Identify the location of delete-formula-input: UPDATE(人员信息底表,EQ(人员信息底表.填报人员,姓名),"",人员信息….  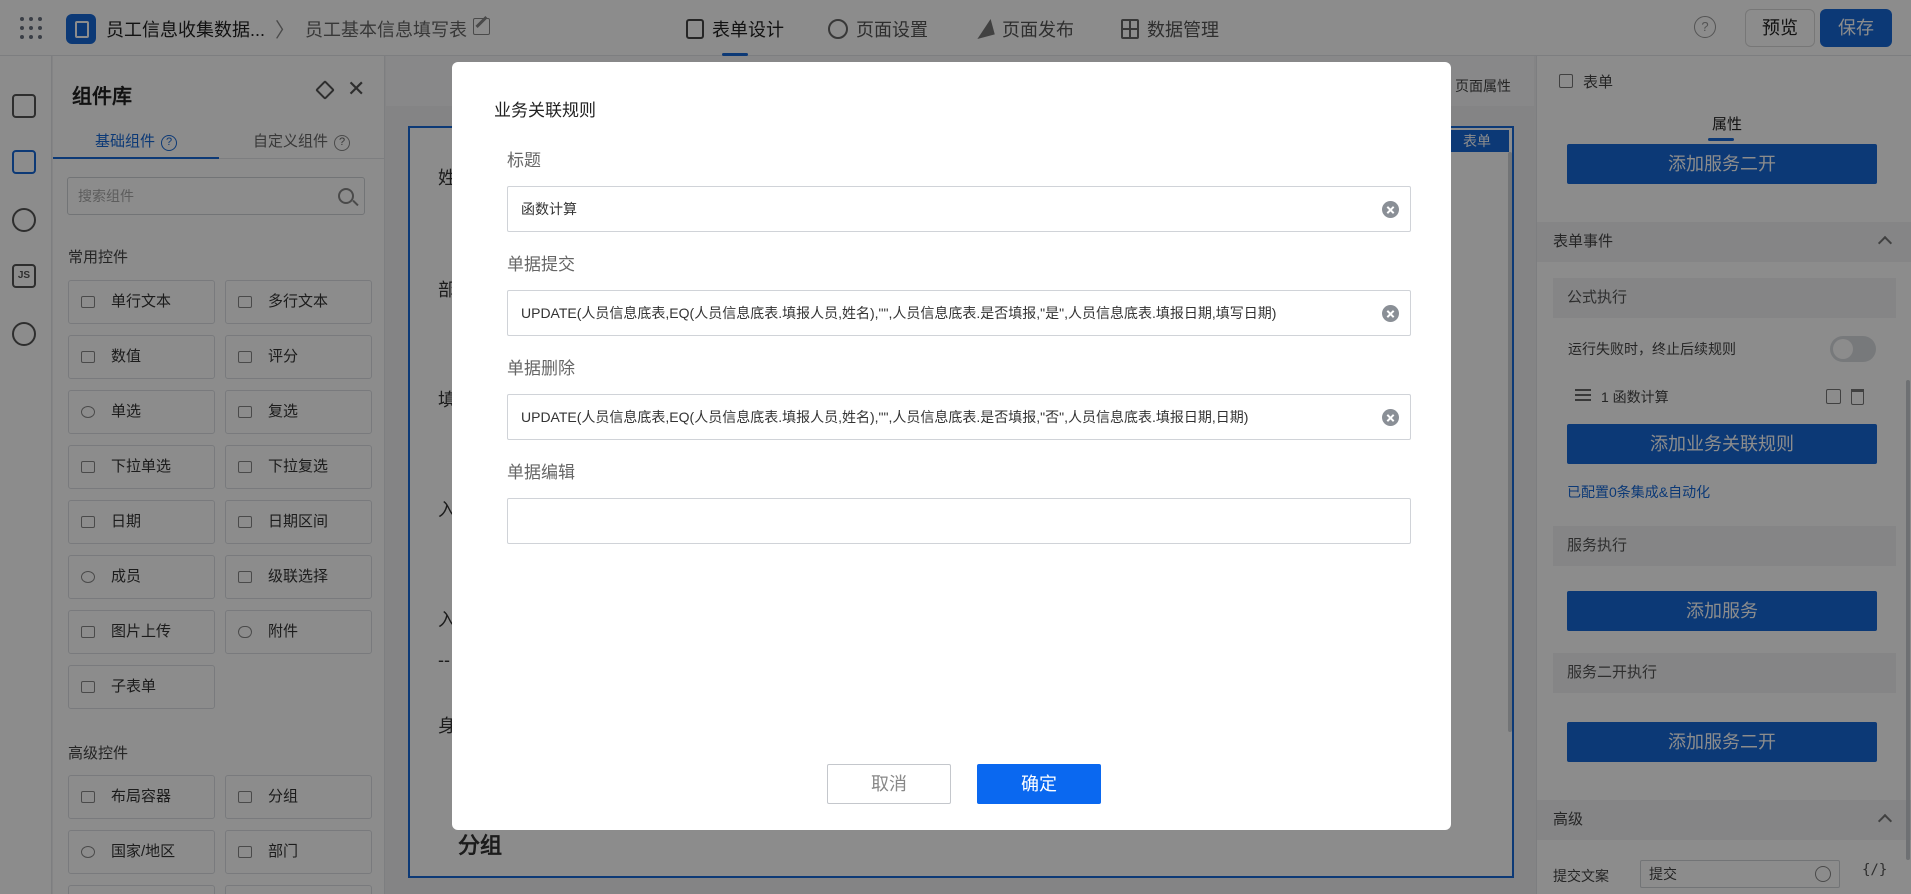
(959, 417).